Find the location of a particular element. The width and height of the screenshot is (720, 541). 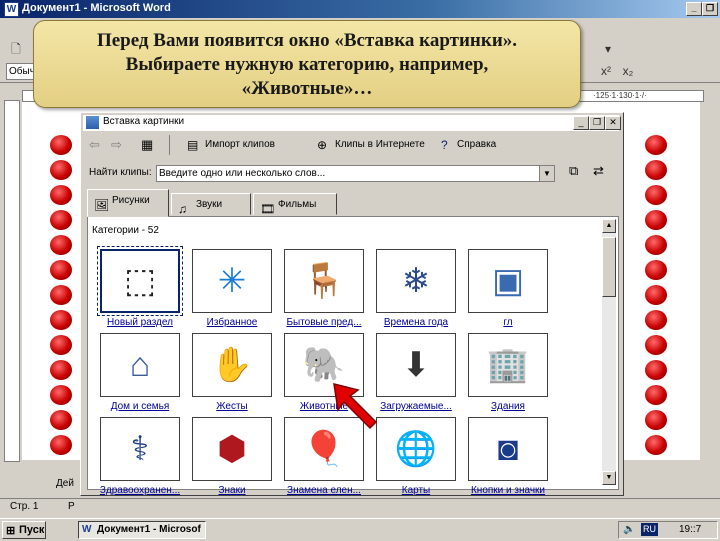

scroll-up-button: ▲ is located at coordinates (609, 226).